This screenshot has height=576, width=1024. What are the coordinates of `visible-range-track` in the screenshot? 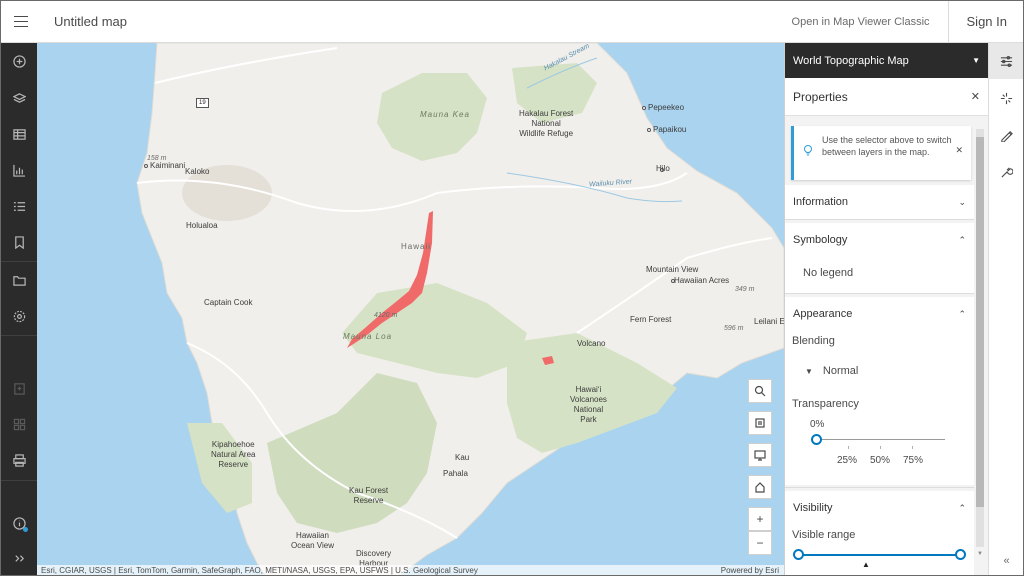 It's located at (880, 555).